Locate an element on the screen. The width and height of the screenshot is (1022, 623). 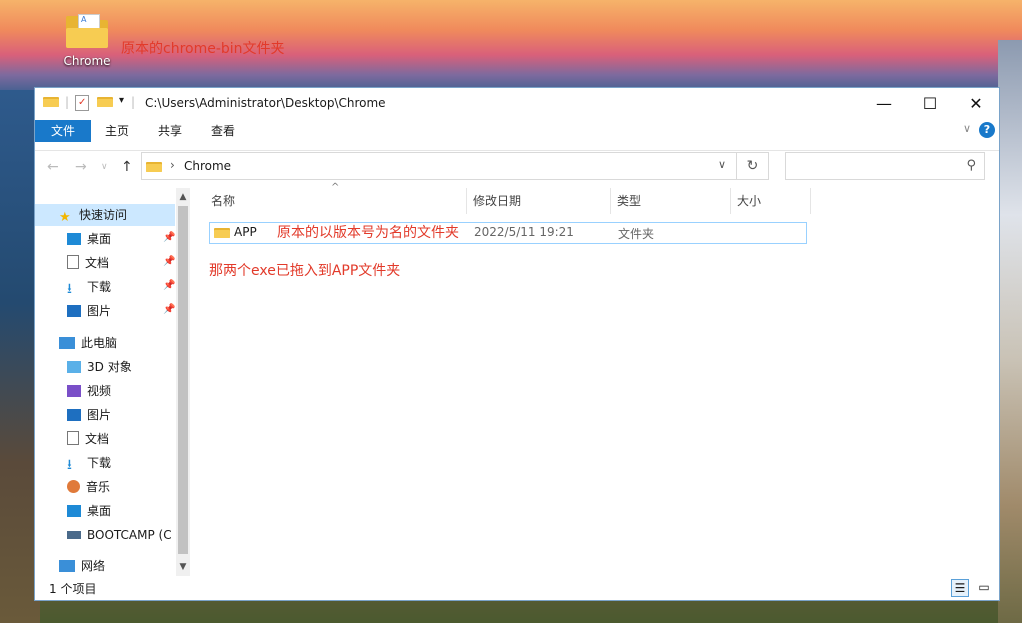
sidebar-item-downloads: ⭳ 下载 is located at coordinates (89, 287).